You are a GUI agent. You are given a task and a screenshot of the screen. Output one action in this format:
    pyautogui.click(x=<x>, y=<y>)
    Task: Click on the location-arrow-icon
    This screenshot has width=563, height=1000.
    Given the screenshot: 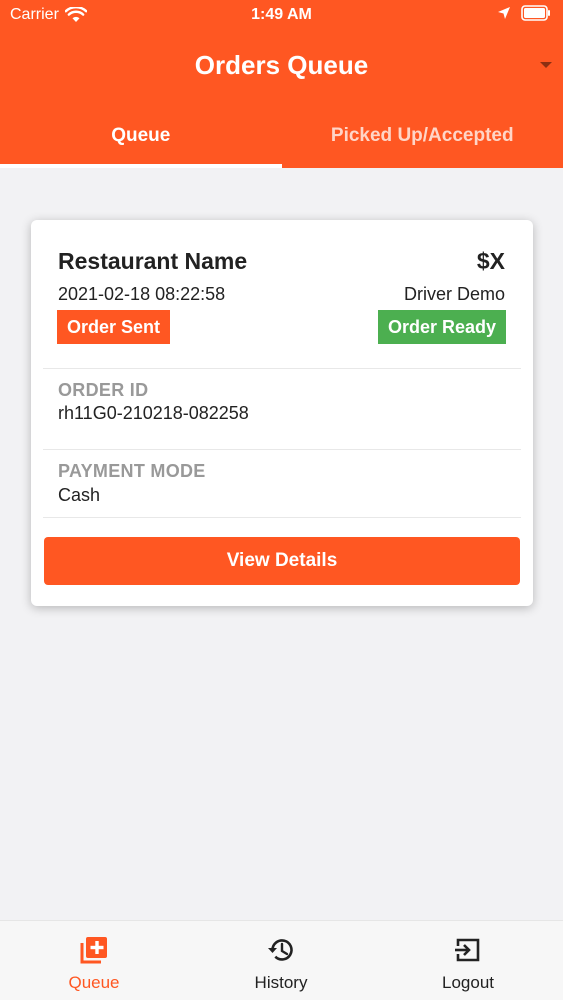 What is the action you would take?
    pyautogui.click(x=504, y=13)
    